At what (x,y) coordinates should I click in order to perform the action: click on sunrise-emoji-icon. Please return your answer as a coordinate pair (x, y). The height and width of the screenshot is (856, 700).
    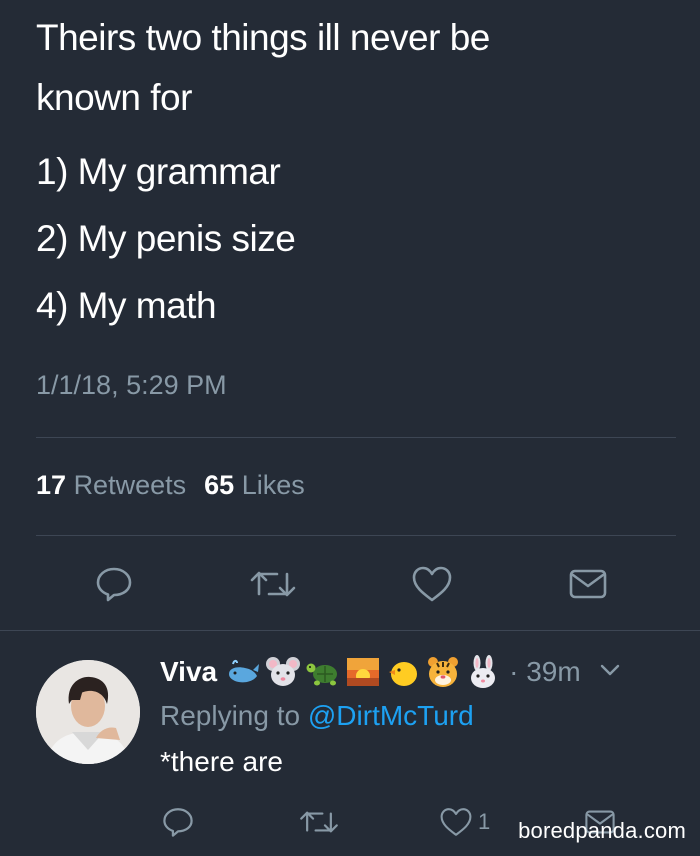
    Looking at the image, I should click on (363, 672).